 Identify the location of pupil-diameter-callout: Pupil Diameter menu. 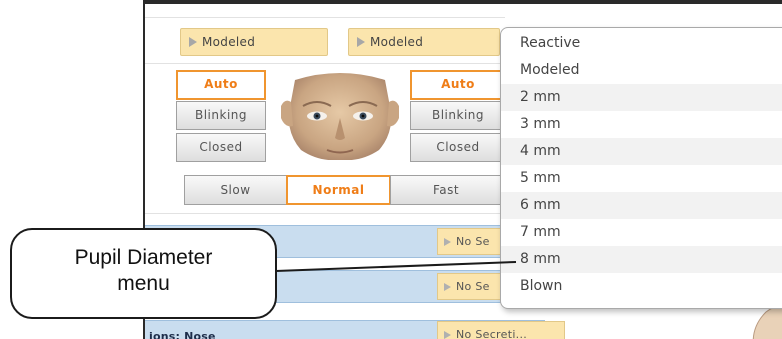
(143, 273).